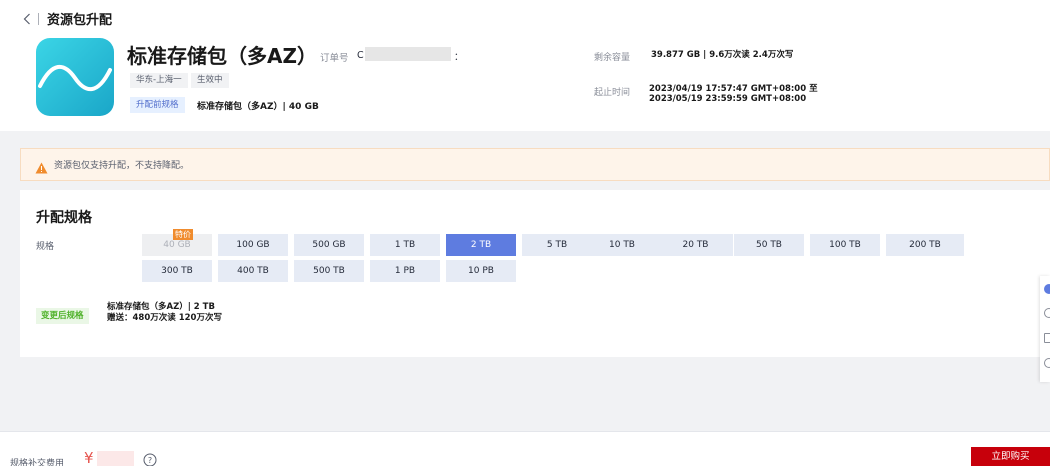 Image resolution: width=1050 pixels, height=466 pixels. Describe the element at coordinates (161, 307) in the screenshot. I see `after-spec-name: 标准存储包（多AZ）| 2 TB` at that location.